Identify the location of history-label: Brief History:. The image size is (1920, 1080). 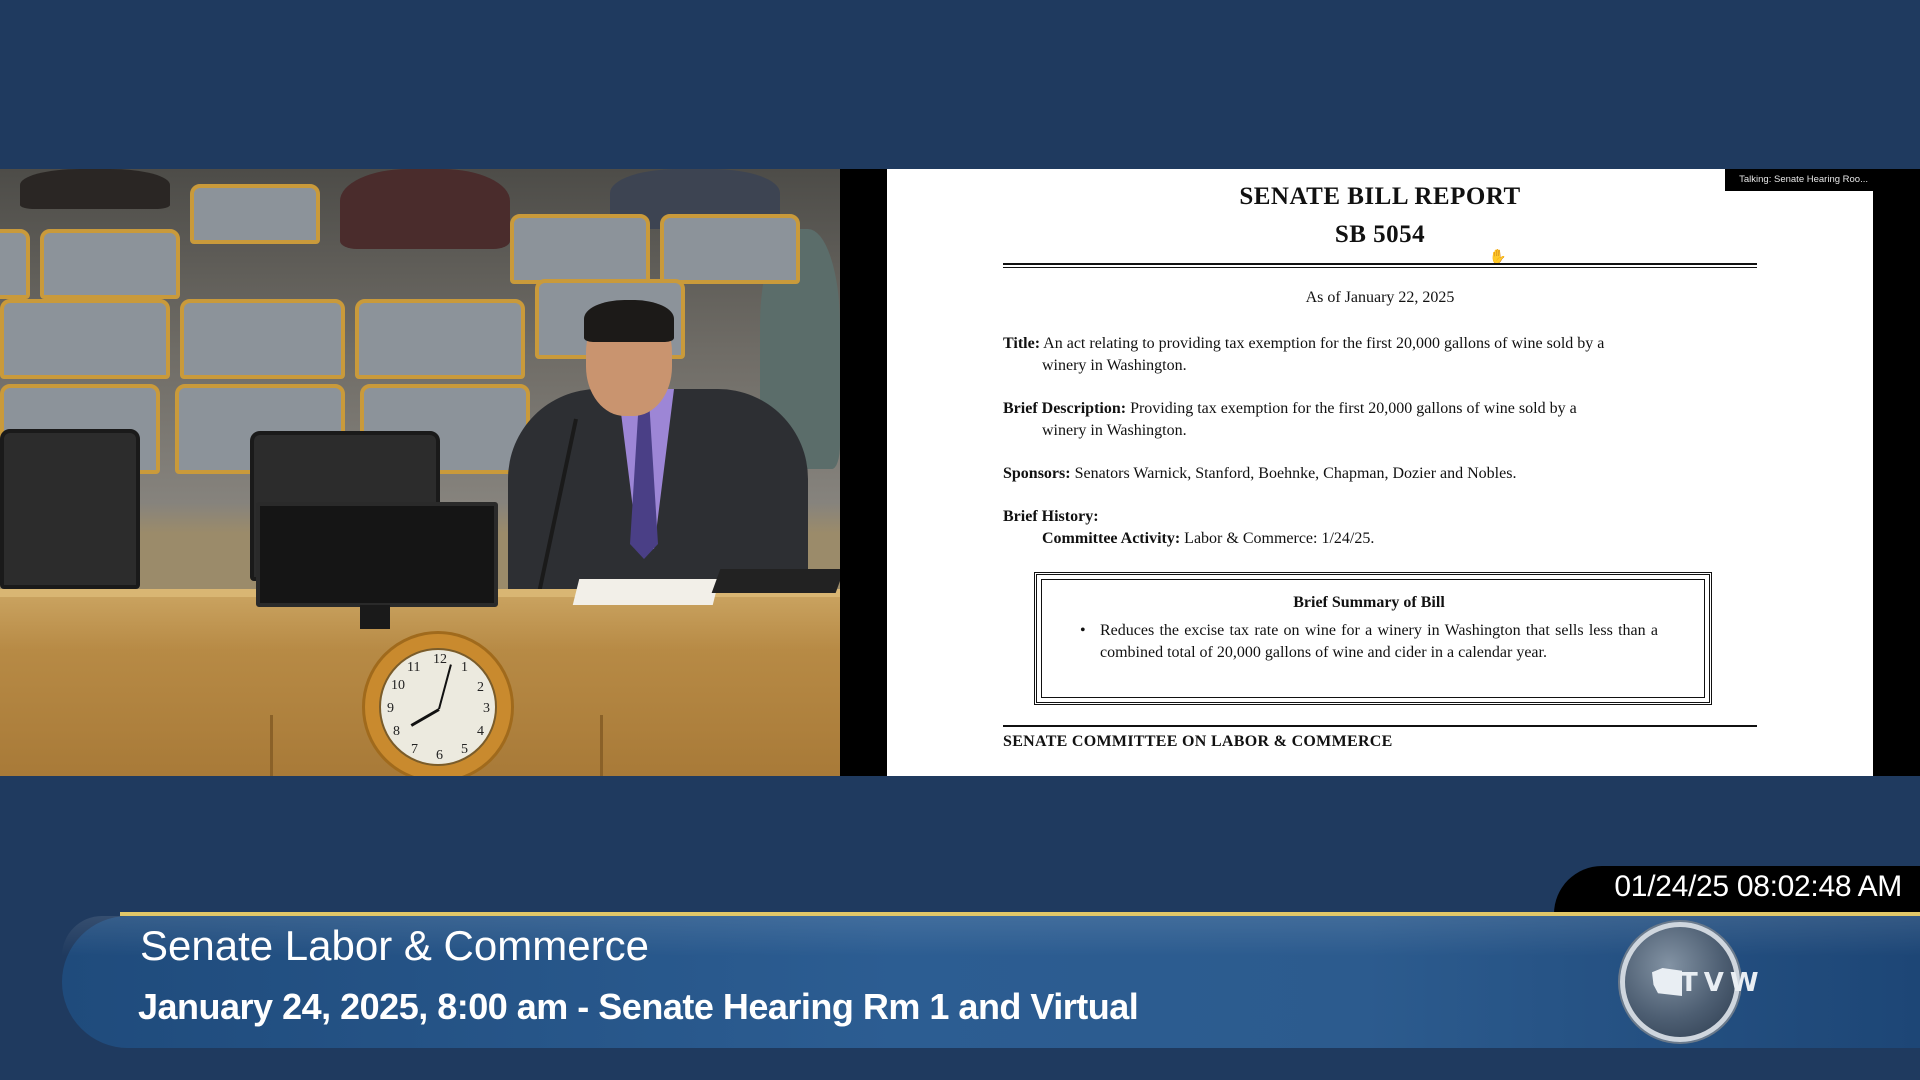
(1051, 516).